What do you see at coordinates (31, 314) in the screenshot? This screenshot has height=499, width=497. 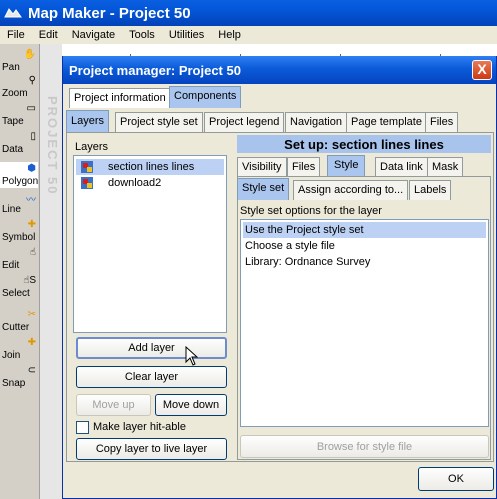 I see `cutter-icon: ✂` at bounding box center [31, 314].